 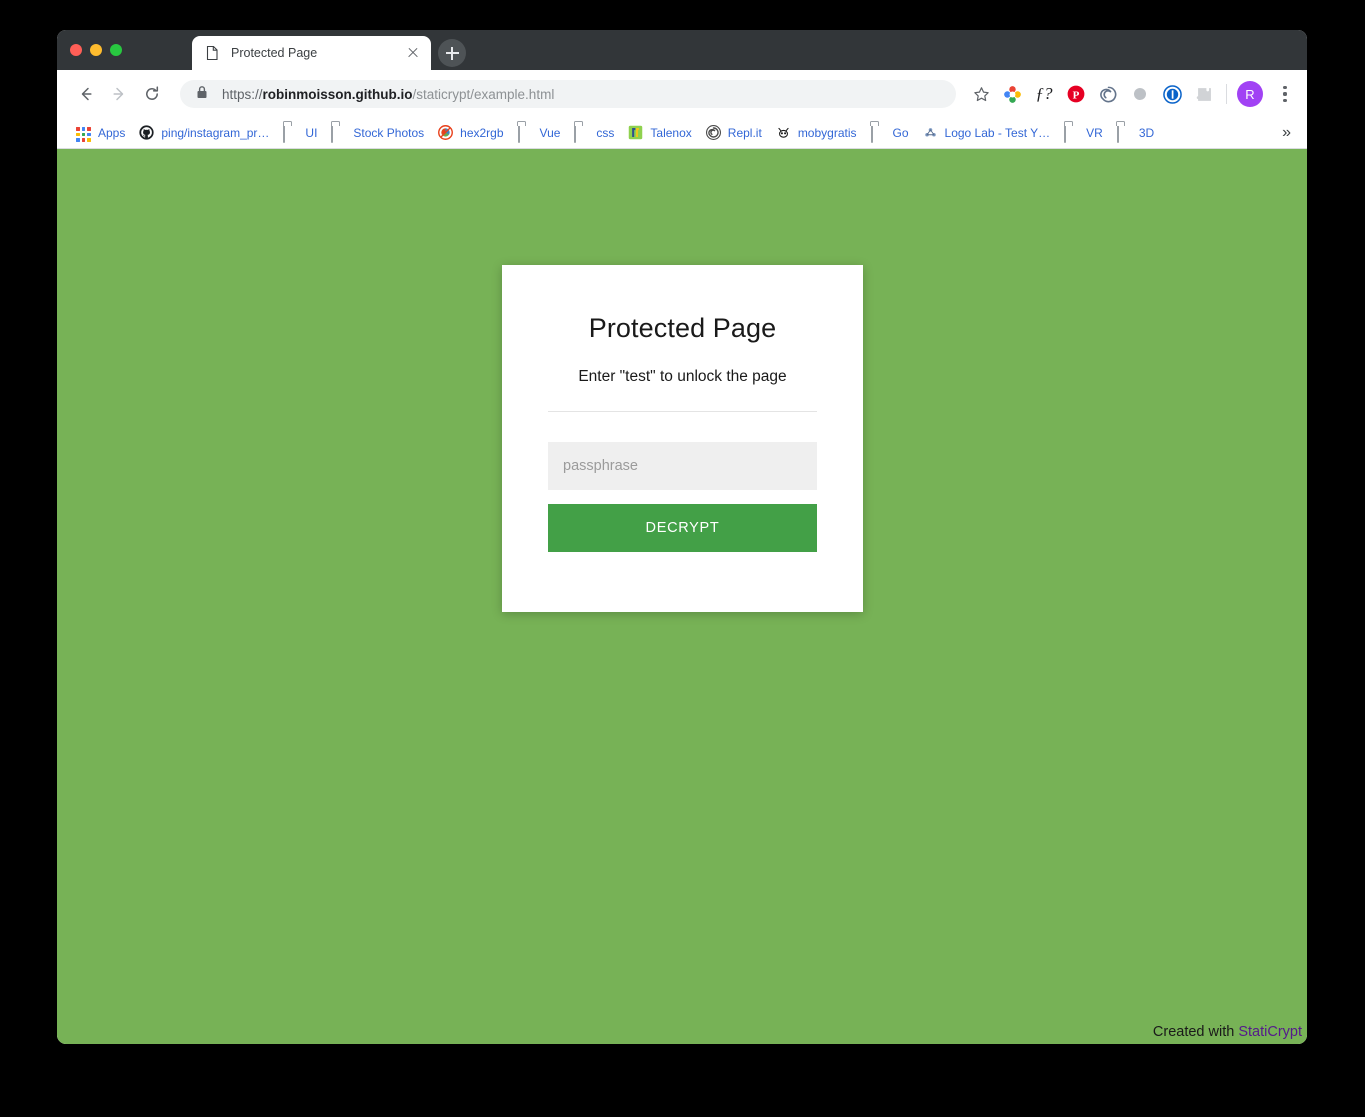 I want to click on bookmark-label: mobygratis, so click(x=827, y=133).